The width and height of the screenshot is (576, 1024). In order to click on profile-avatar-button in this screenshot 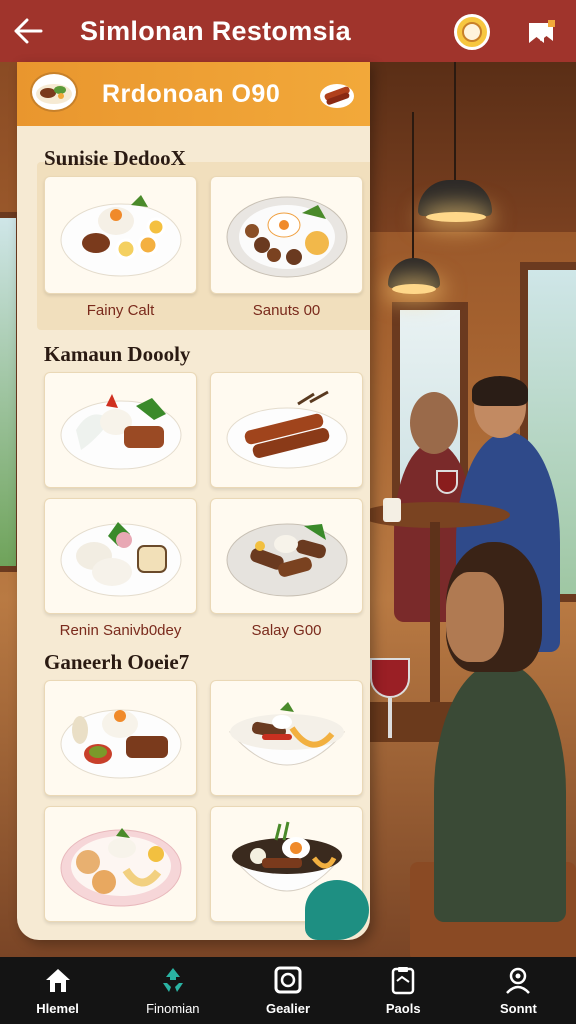, I will do `click(472, 32)`.